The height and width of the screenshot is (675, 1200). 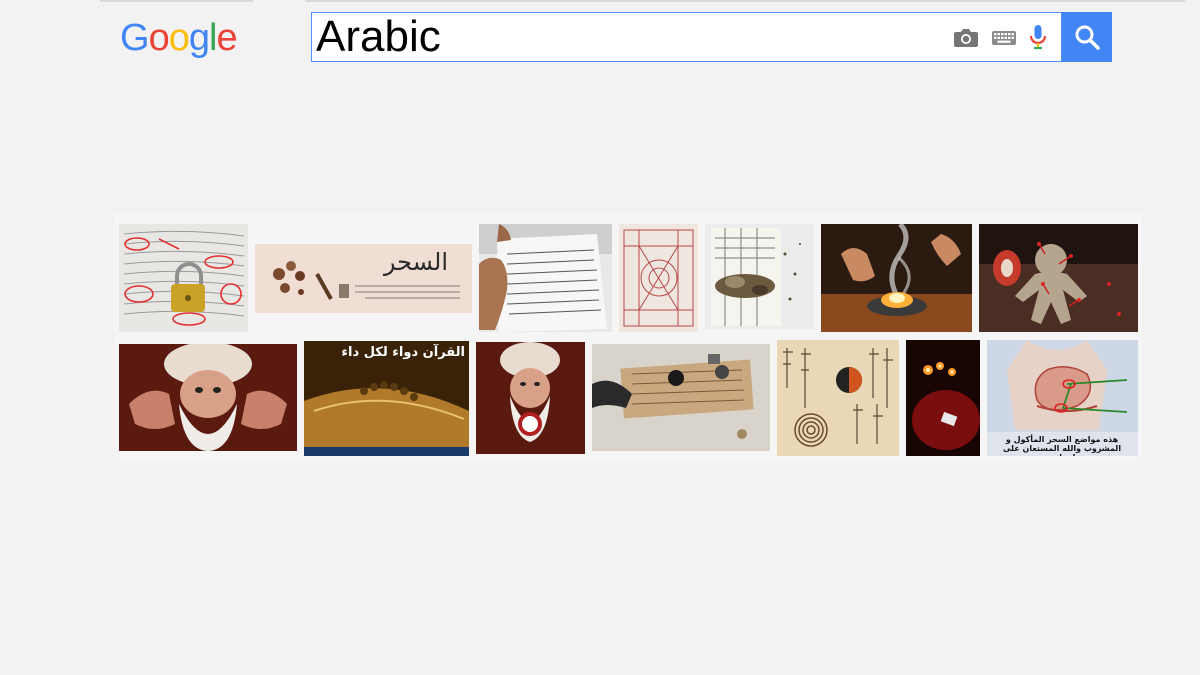 What do you see at coordinates (226, 38) in the screenshot?
I see `logo-letter: e` at bounding box center [226, 38].